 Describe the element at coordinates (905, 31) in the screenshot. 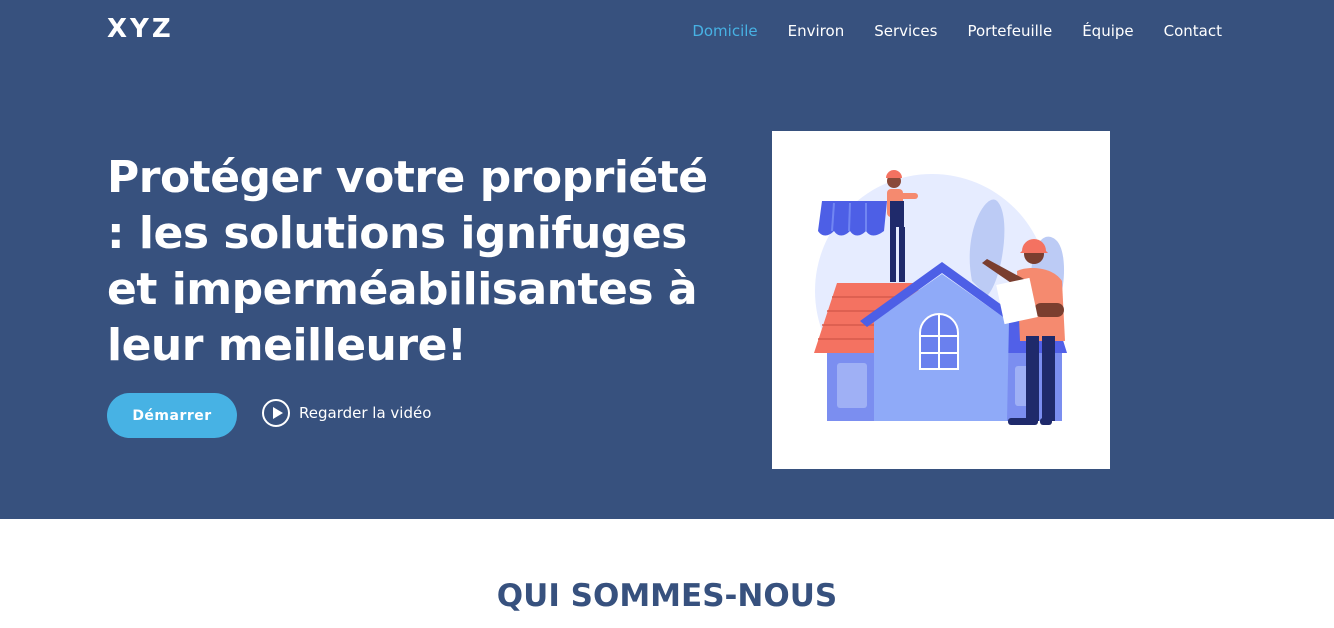

I see `nav-item-services: Services` at that location.